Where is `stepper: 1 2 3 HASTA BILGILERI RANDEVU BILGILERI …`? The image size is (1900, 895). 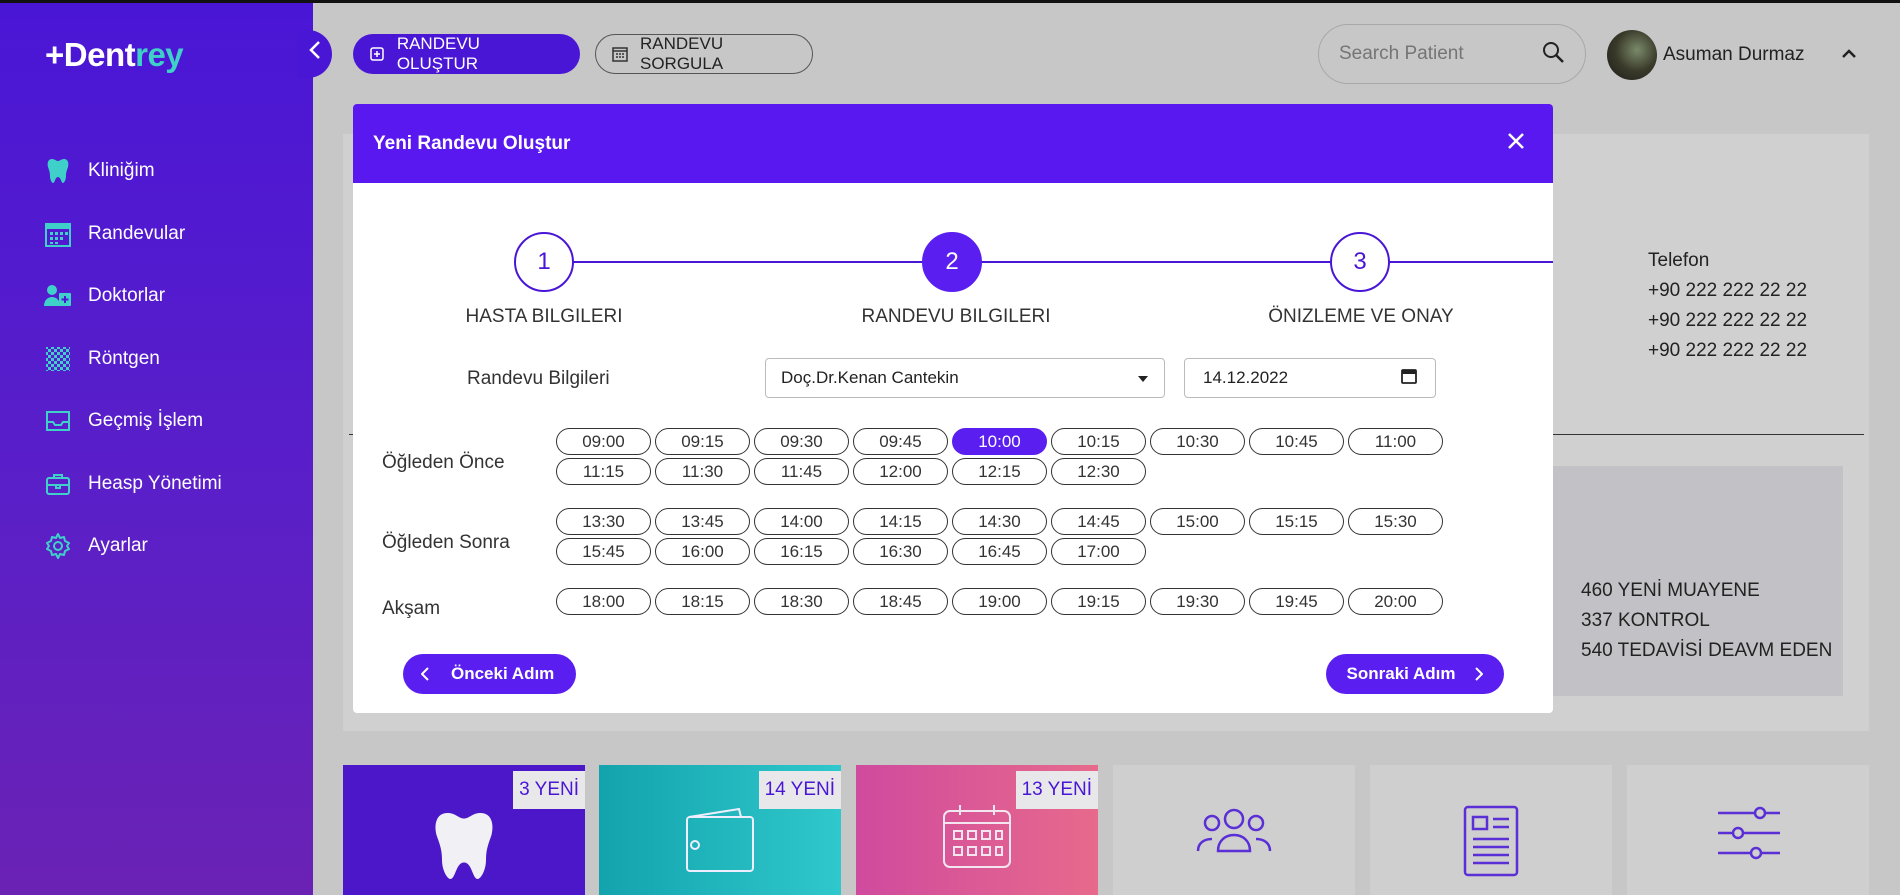 stepper: 1 2 3 HASTA BILGILERI RANDEVU BILGILERI … is located at coordinates (953, 278).